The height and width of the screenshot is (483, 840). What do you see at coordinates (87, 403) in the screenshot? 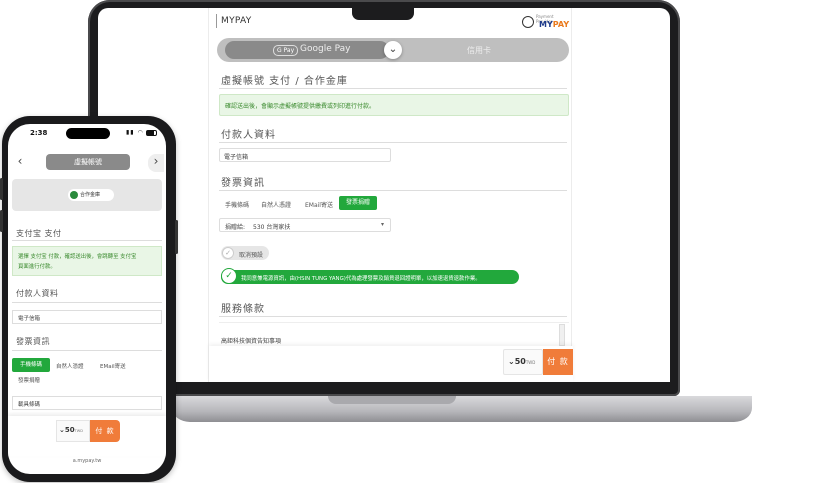
I see `carrier-barcode-field: 載具條碼` at bounding box center [87, 403].